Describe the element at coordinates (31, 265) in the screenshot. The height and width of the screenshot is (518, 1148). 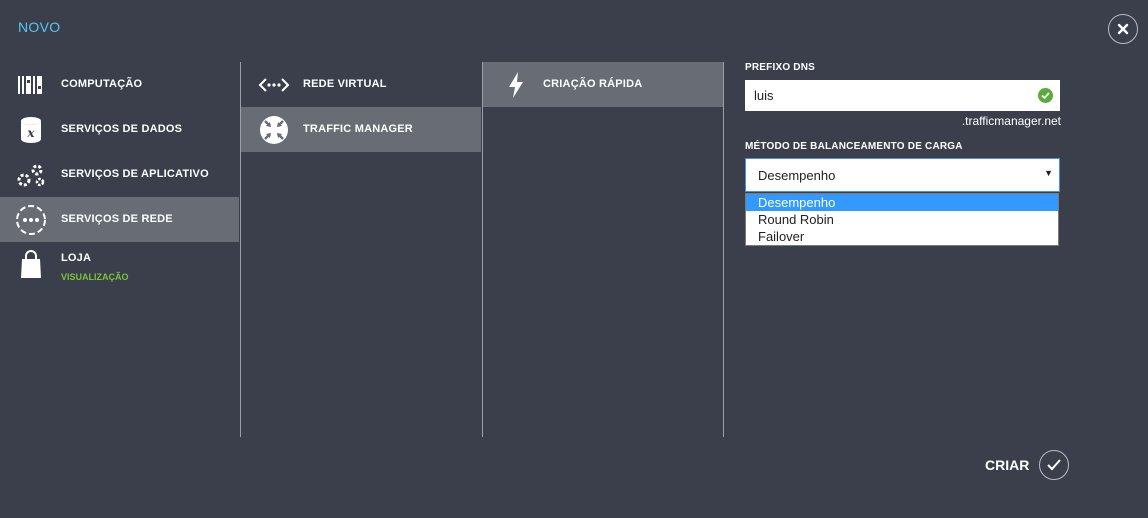
I see `shopping-bag-icon` at that location.